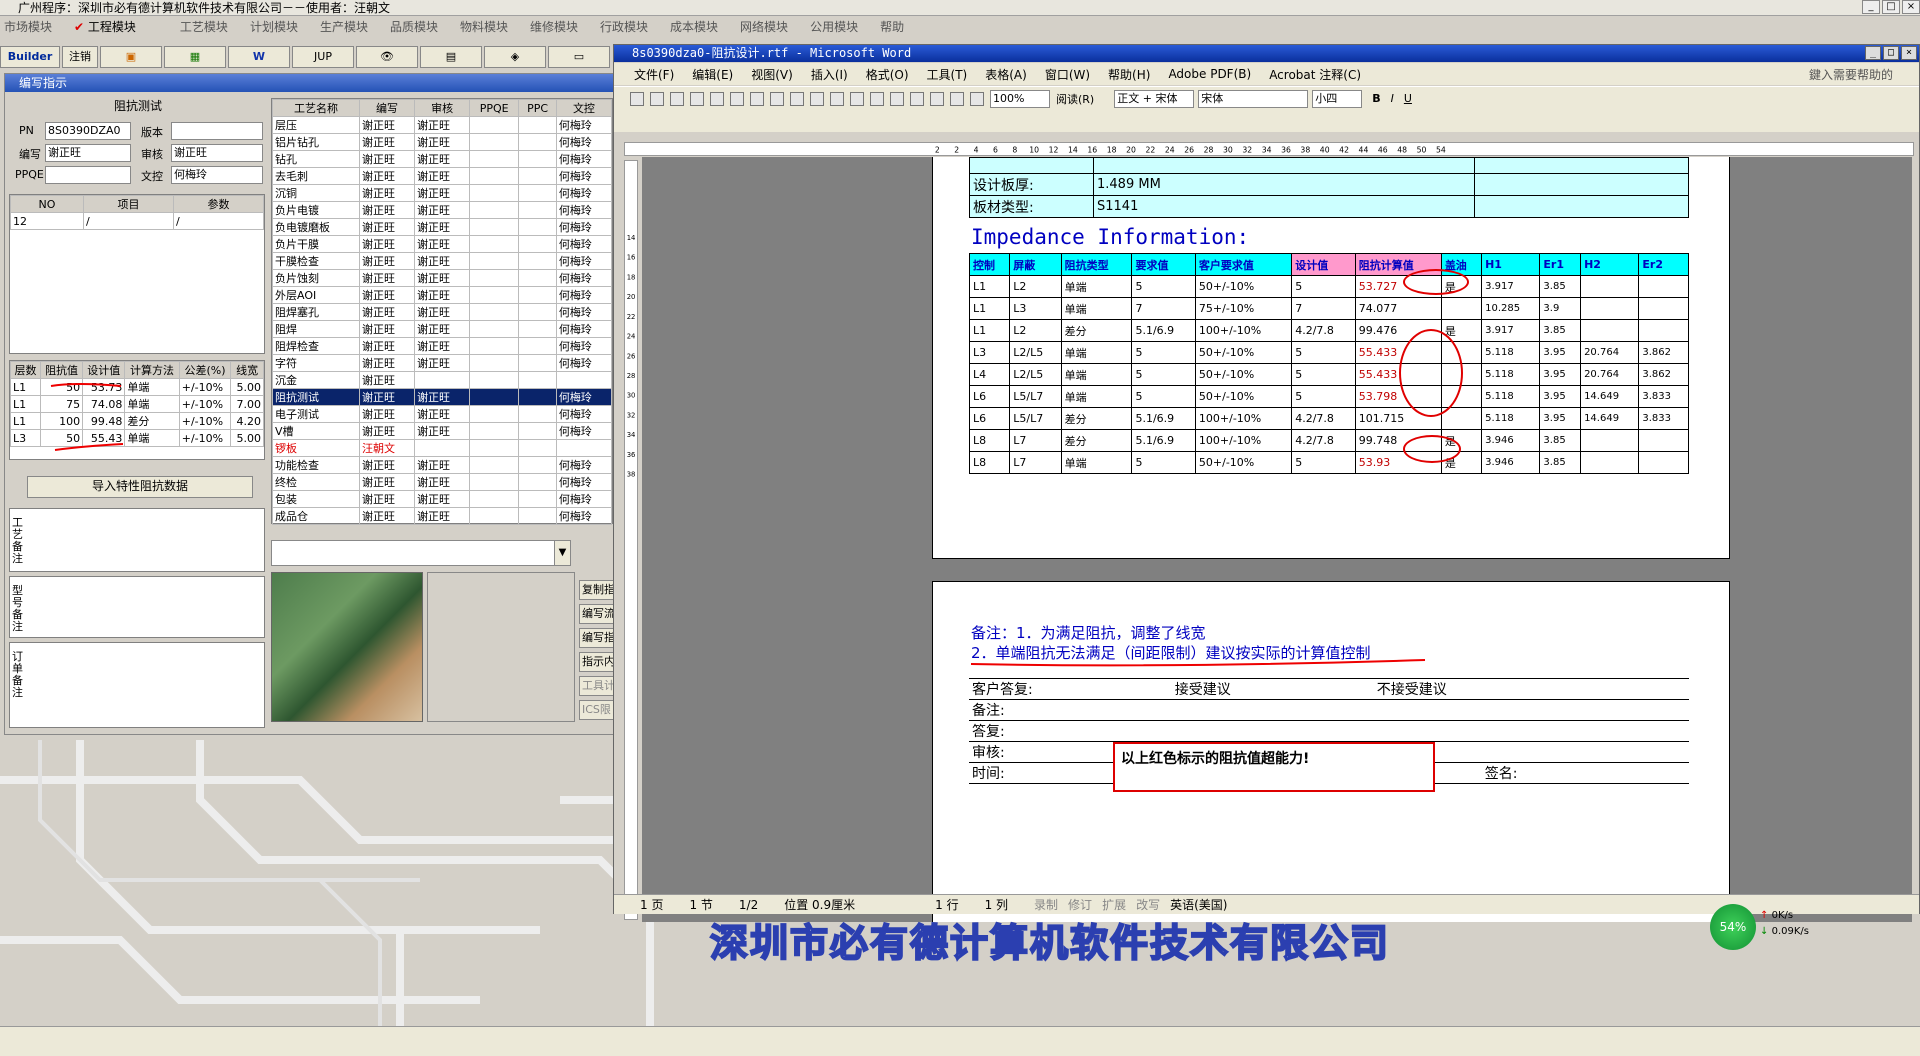  Describe the element at coordinates (274, 26) in the screenshot. I see `menu-plan: 计划模块` at that location.